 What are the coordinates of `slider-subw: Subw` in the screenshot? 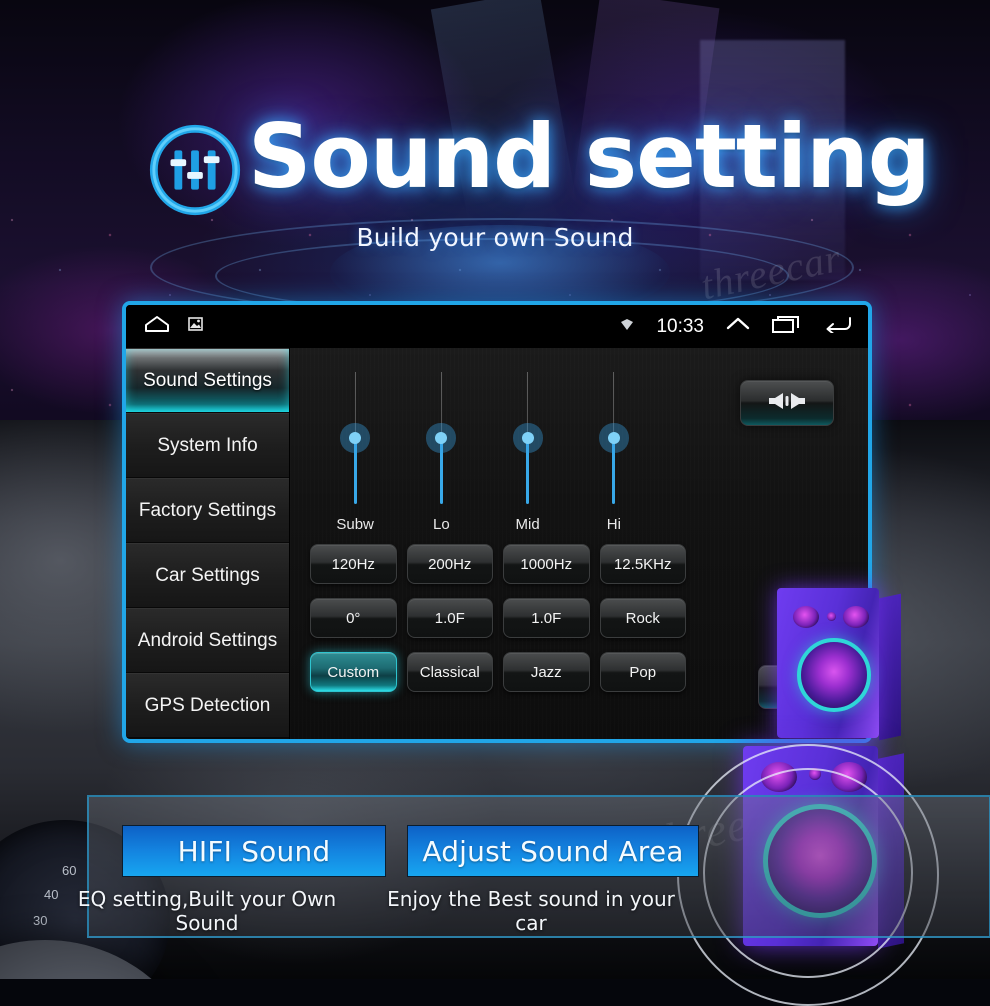 It's located at (355, 449).